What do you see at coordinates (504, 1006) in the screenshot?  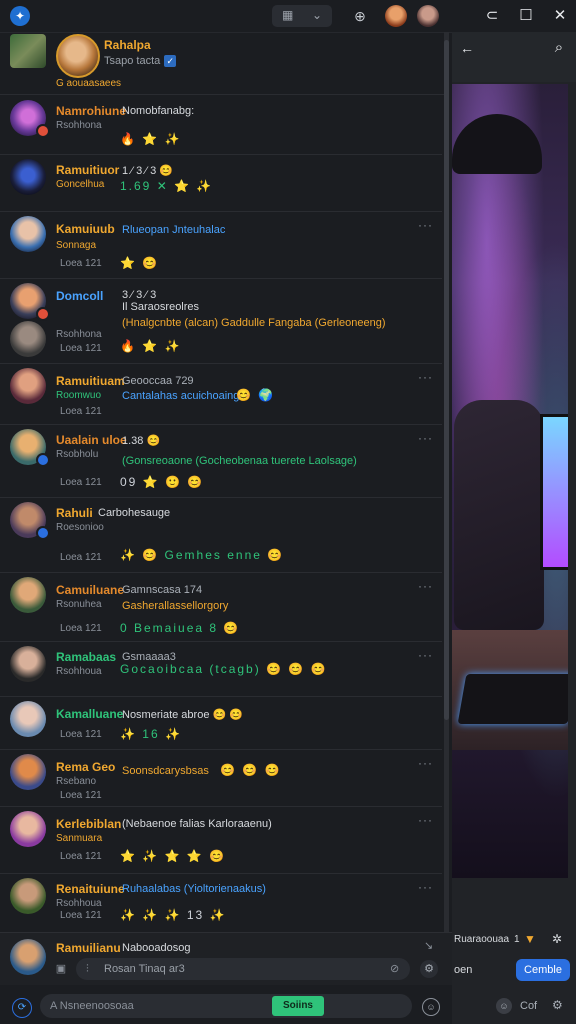 I see `reaction-icon: ☺` at bounding box center [504, 1006].